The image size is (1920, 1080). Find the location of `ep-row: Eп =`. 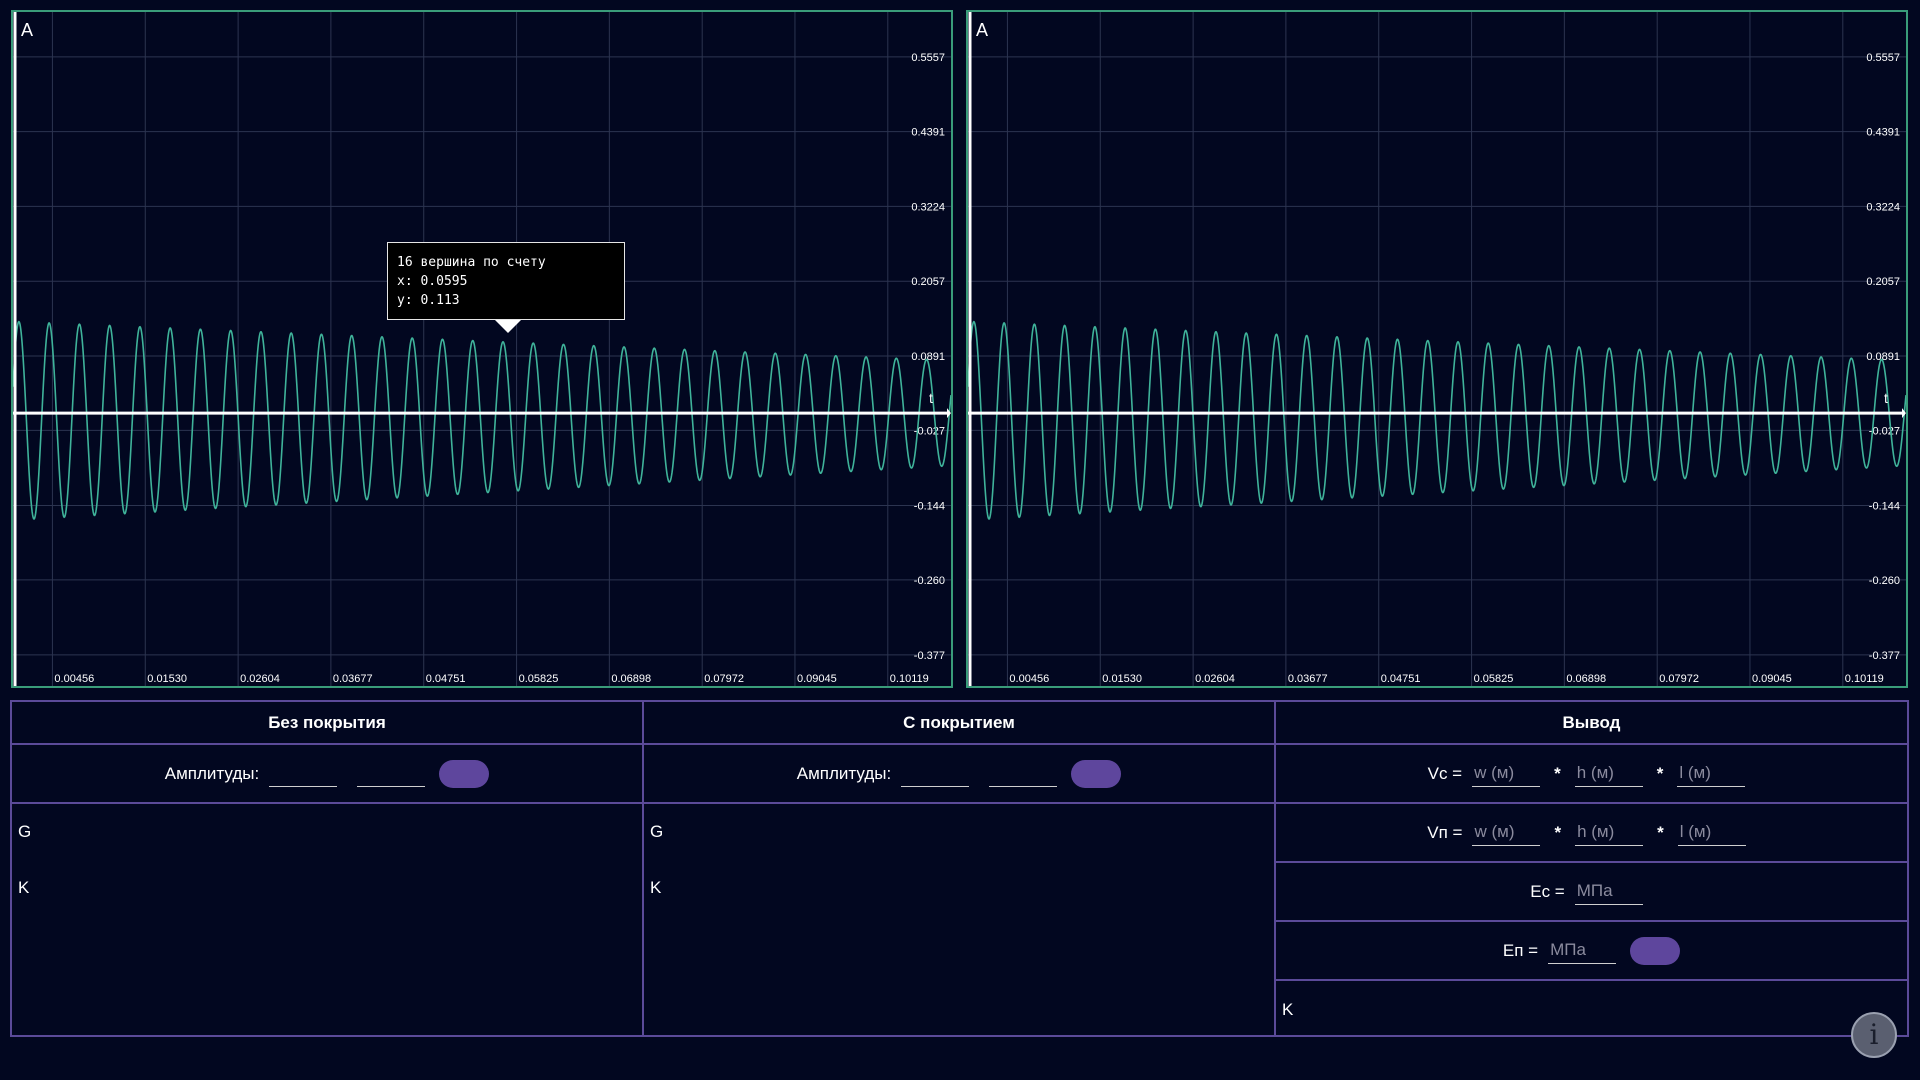

ep-row: Eп = is located at coordinates (1591, 951).